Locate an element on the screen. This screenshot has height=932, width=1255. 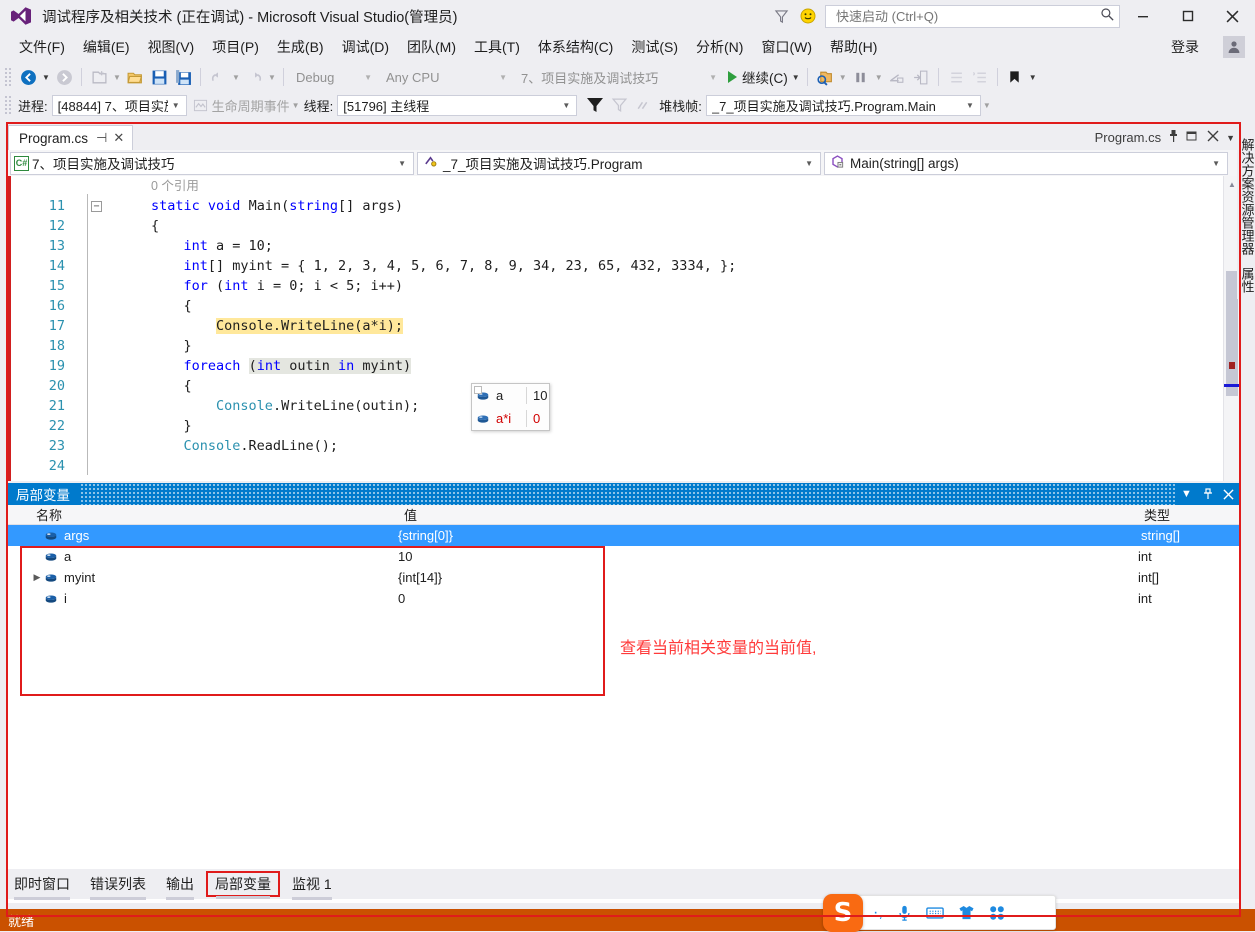
member-dropdown: Main(string[] args) ▼ is located at coordinates (1026, 163).